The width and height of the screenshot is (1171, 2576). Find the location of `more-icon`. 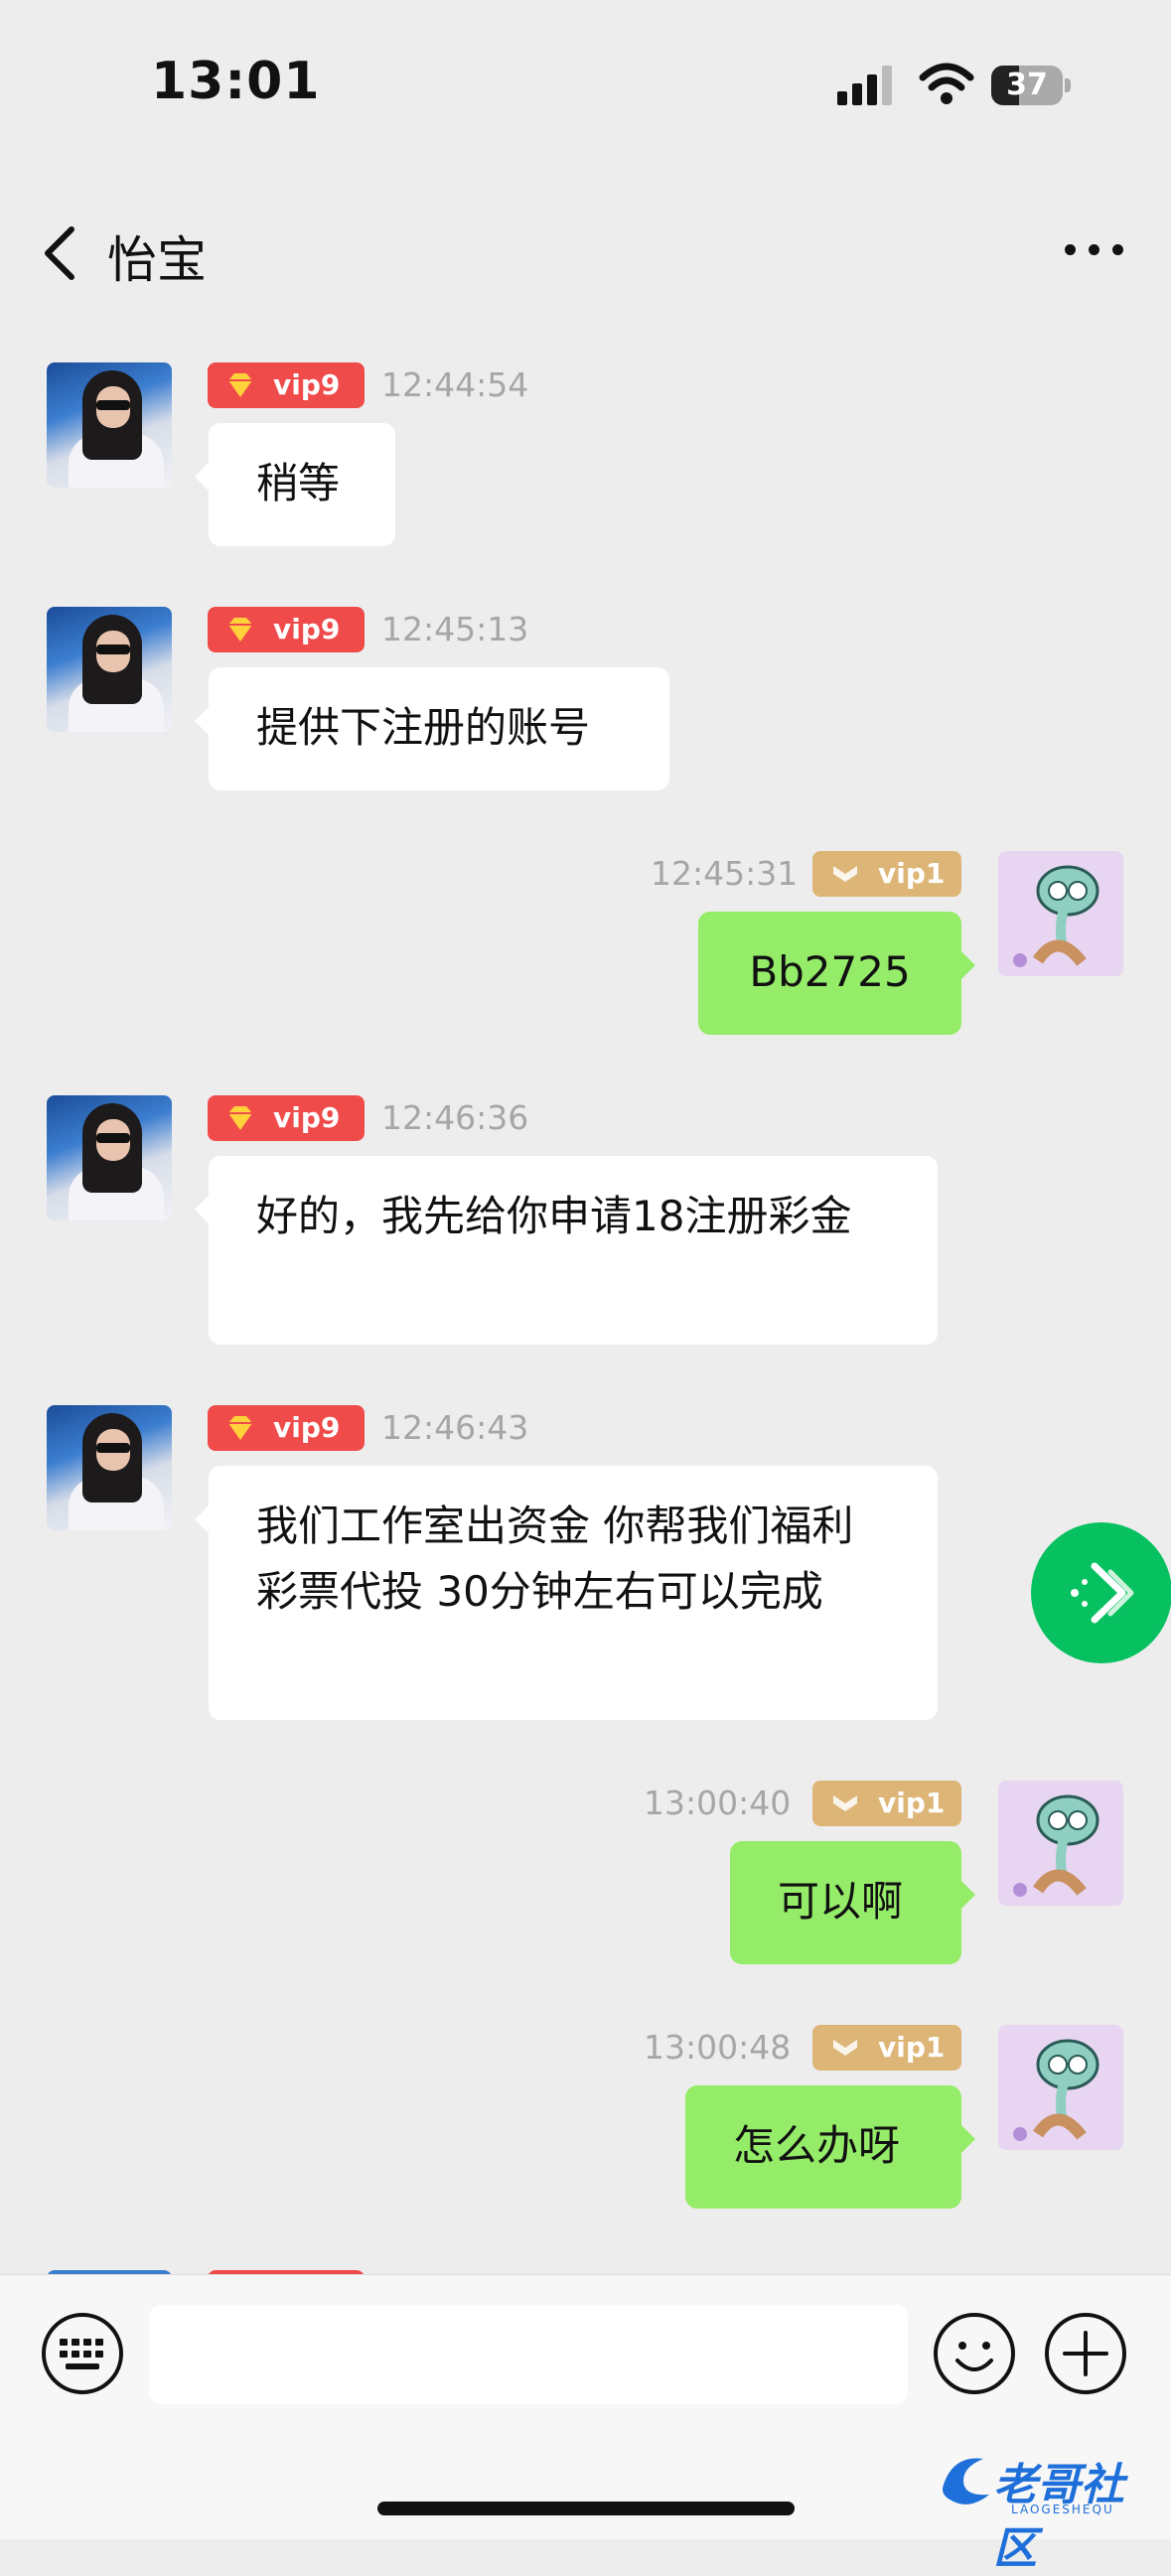

more-icon is located at coordinates (1094, 252).